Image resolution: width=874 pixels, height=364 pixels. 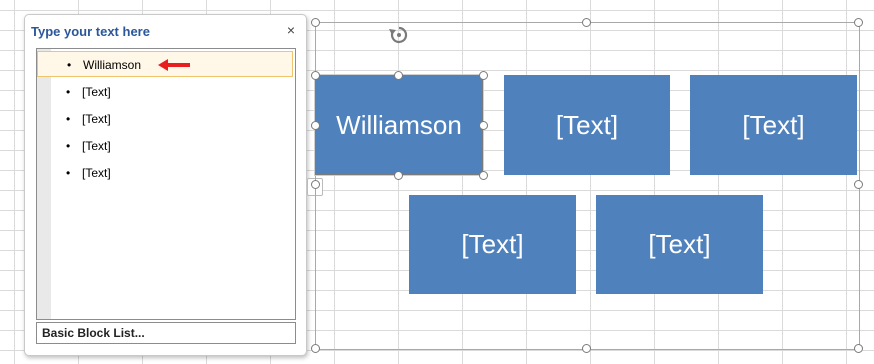 I want to click on smartart-block: Williamson, so click(x=399, y=125).